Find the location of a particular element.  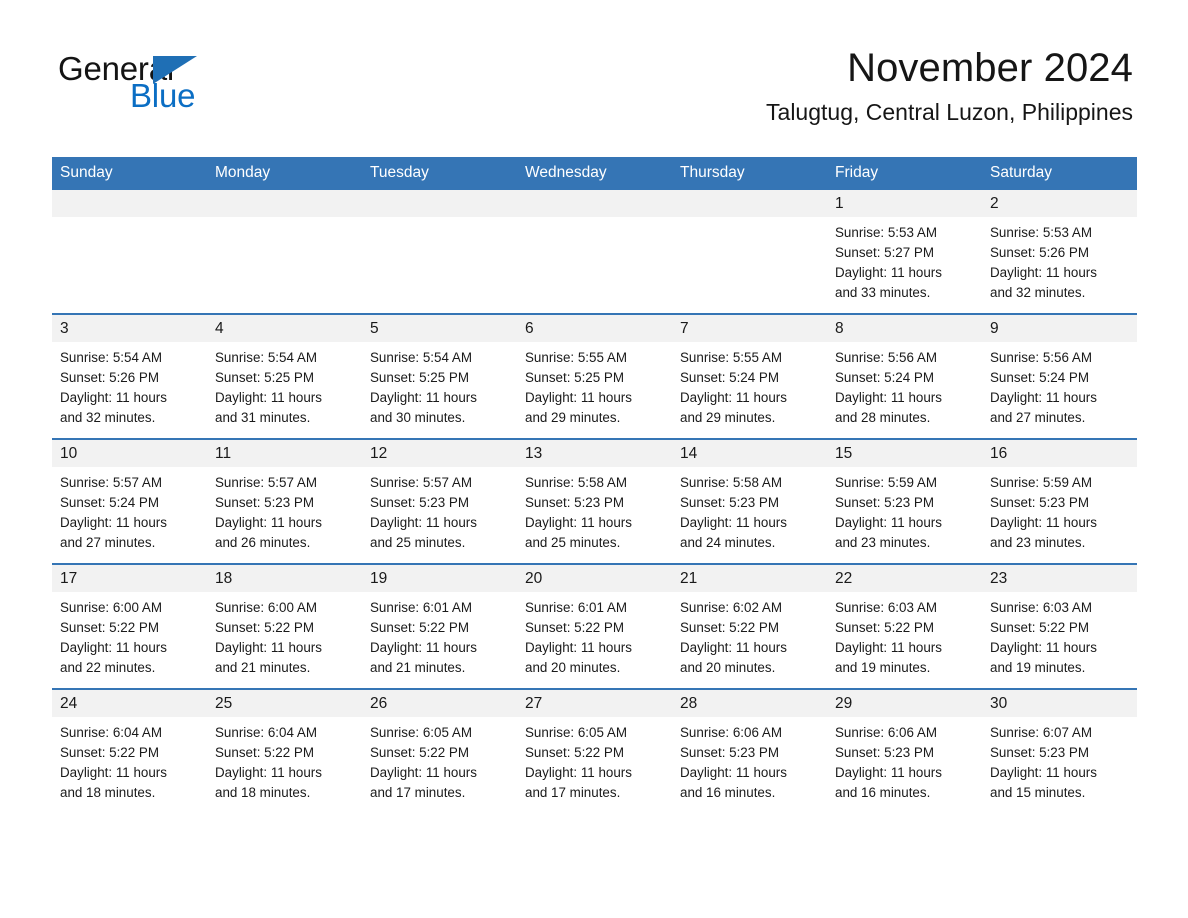

day-number: 15 is located at coordinates (904, 453).